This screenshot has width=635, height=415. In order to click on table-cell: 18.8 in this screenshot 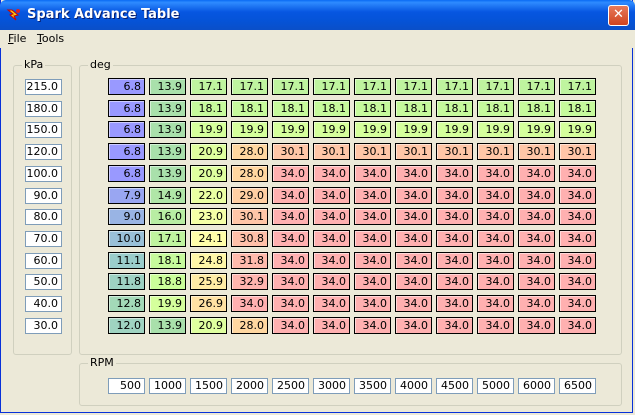, I will do `click(167, 281)`.